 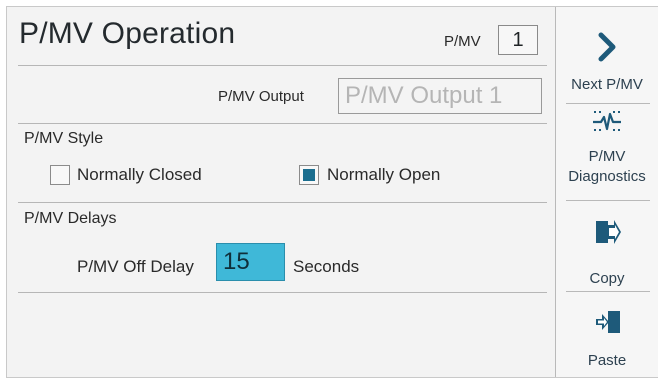 I want to click on next-pmv-button: Next P/MV, so click(x=607, y=59).